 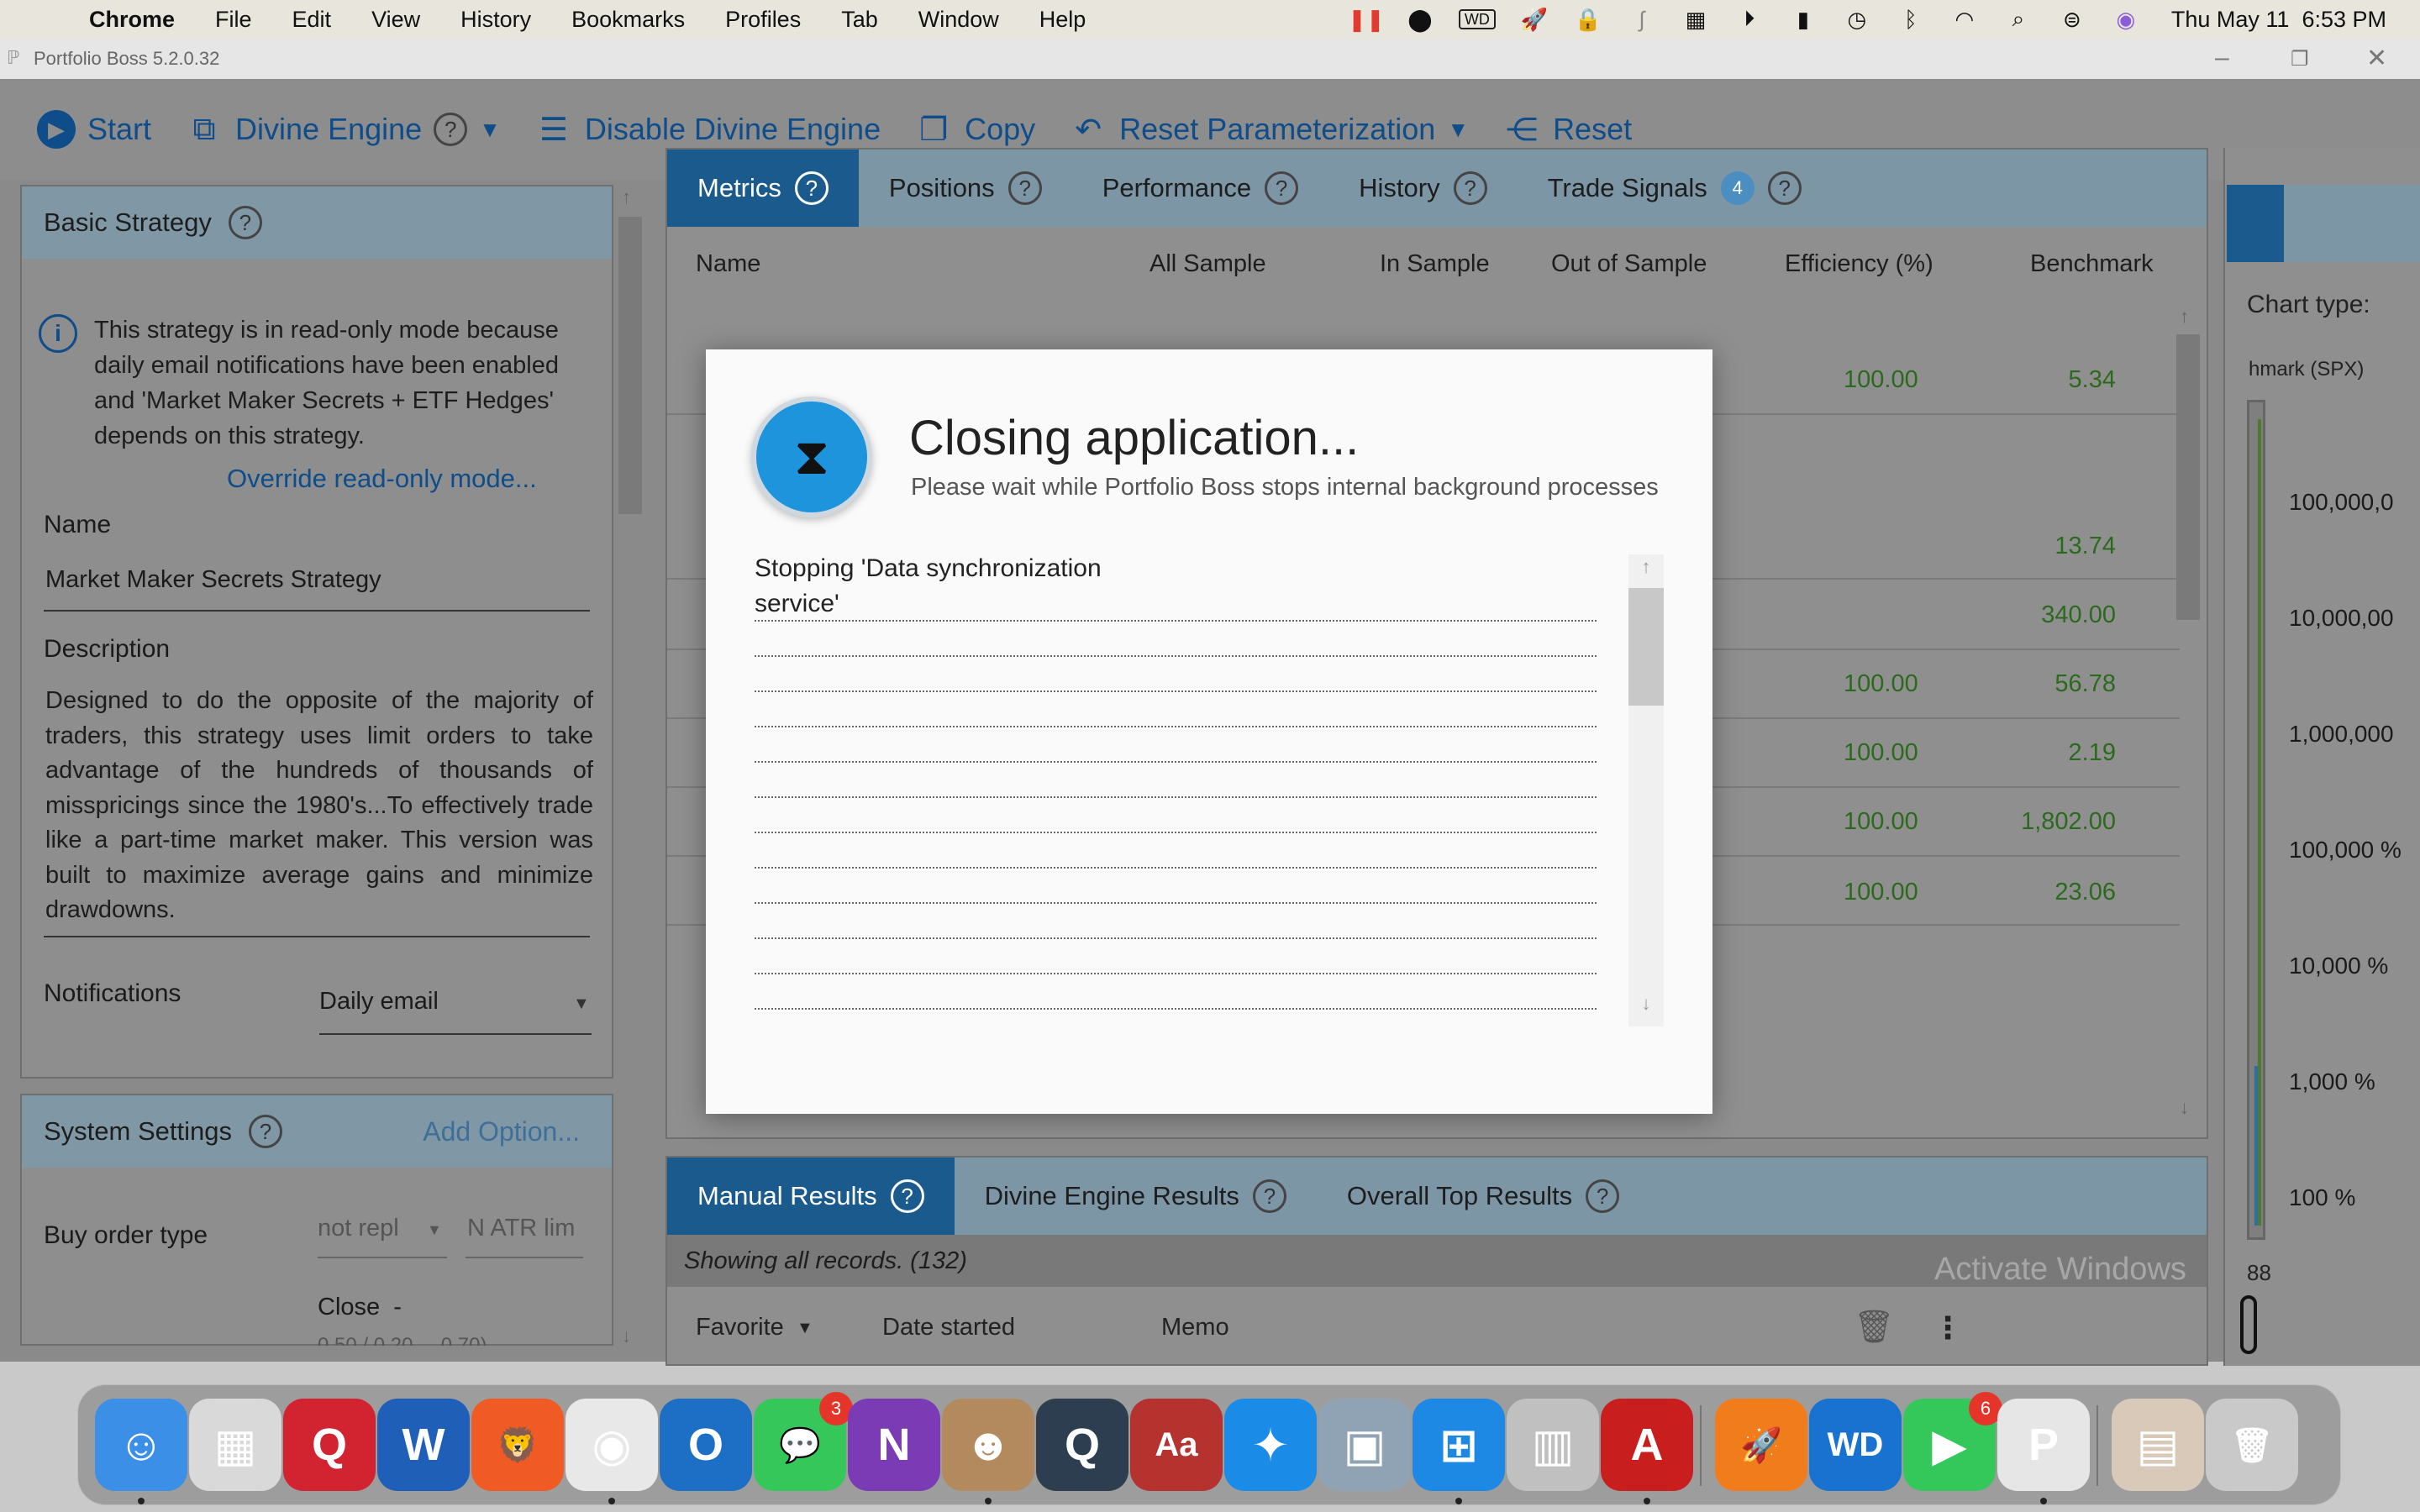 I want to click on barcode-icon: ▦, so click(x=1696, y=19).